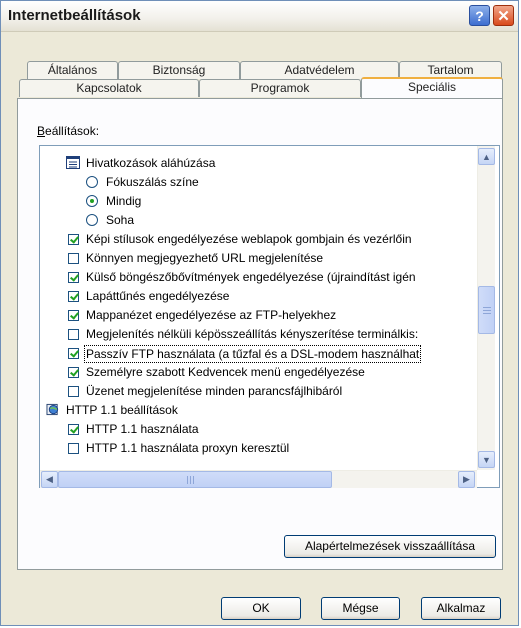 This screenshot has height=628, width=521. I want to click on scroll-left-button: ◀, so click(49, 479).